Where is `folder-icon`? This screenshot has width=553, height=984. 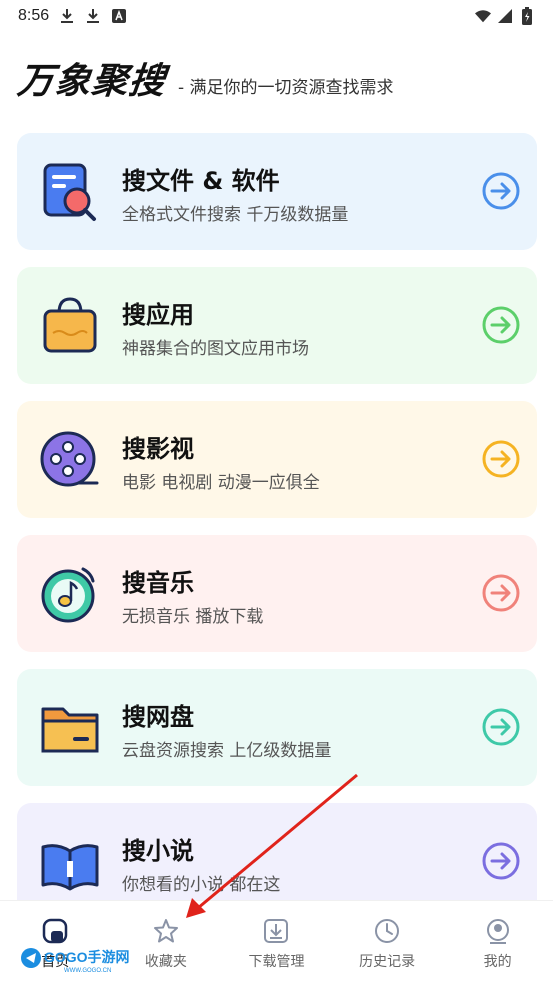
folder-icon is located at coordinates (70, 728).